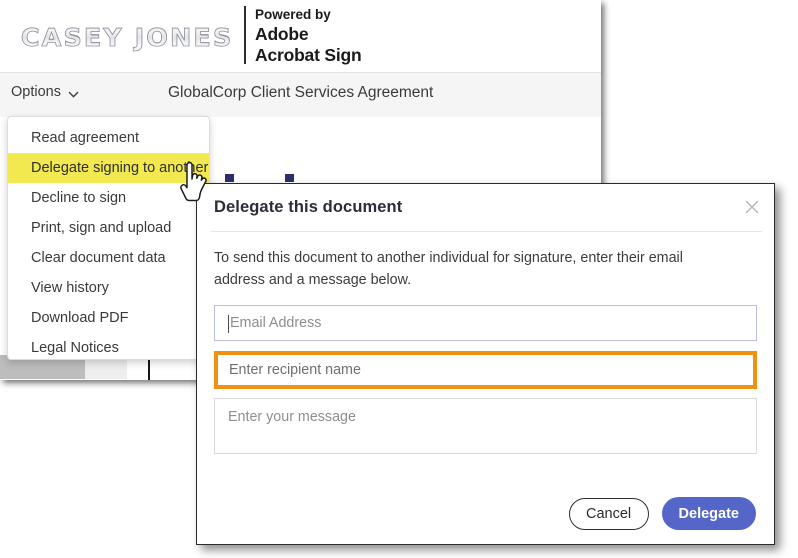 The height and width of the screenshot is (558, 798). Describe the element at coordinates (276, 323) in the screenshot. I see `email-input-placeholder: Email Address` at that location.